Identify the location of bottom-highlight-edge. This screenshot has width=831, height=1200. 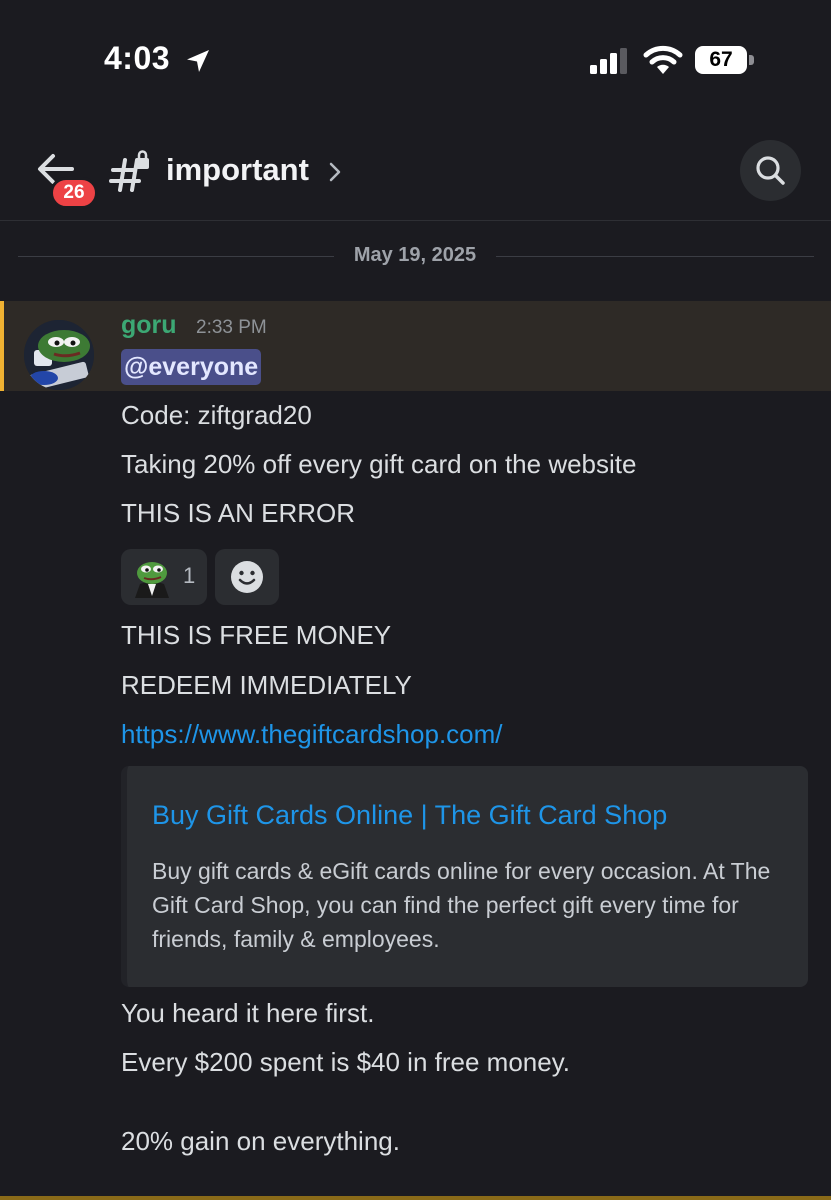
(415, 1198).